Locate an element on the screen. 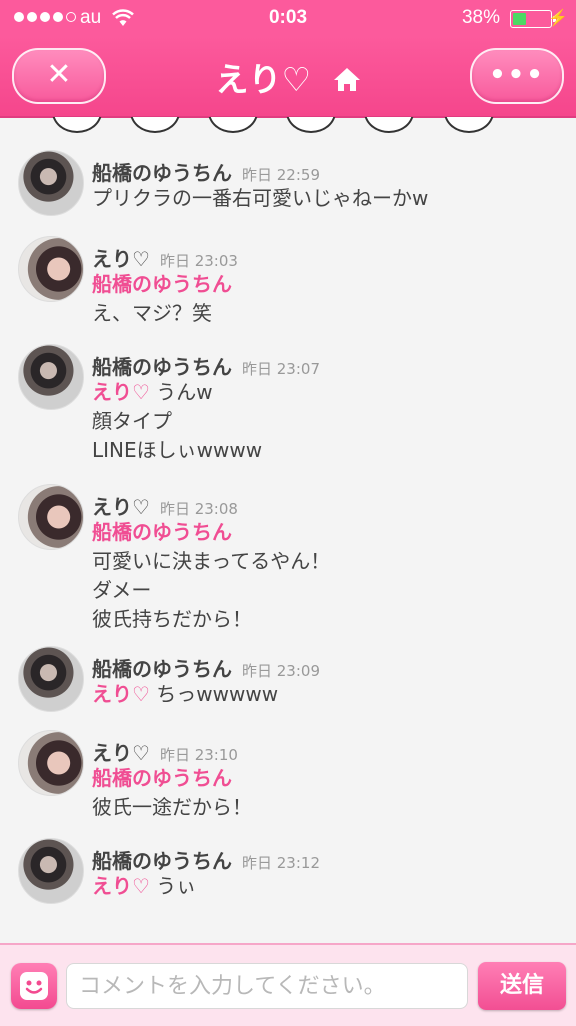 Image resolution: width=576 pixels, height=1026 pixels. charging-bolt-icon: ⚡ is located at coordinates (558, 18).